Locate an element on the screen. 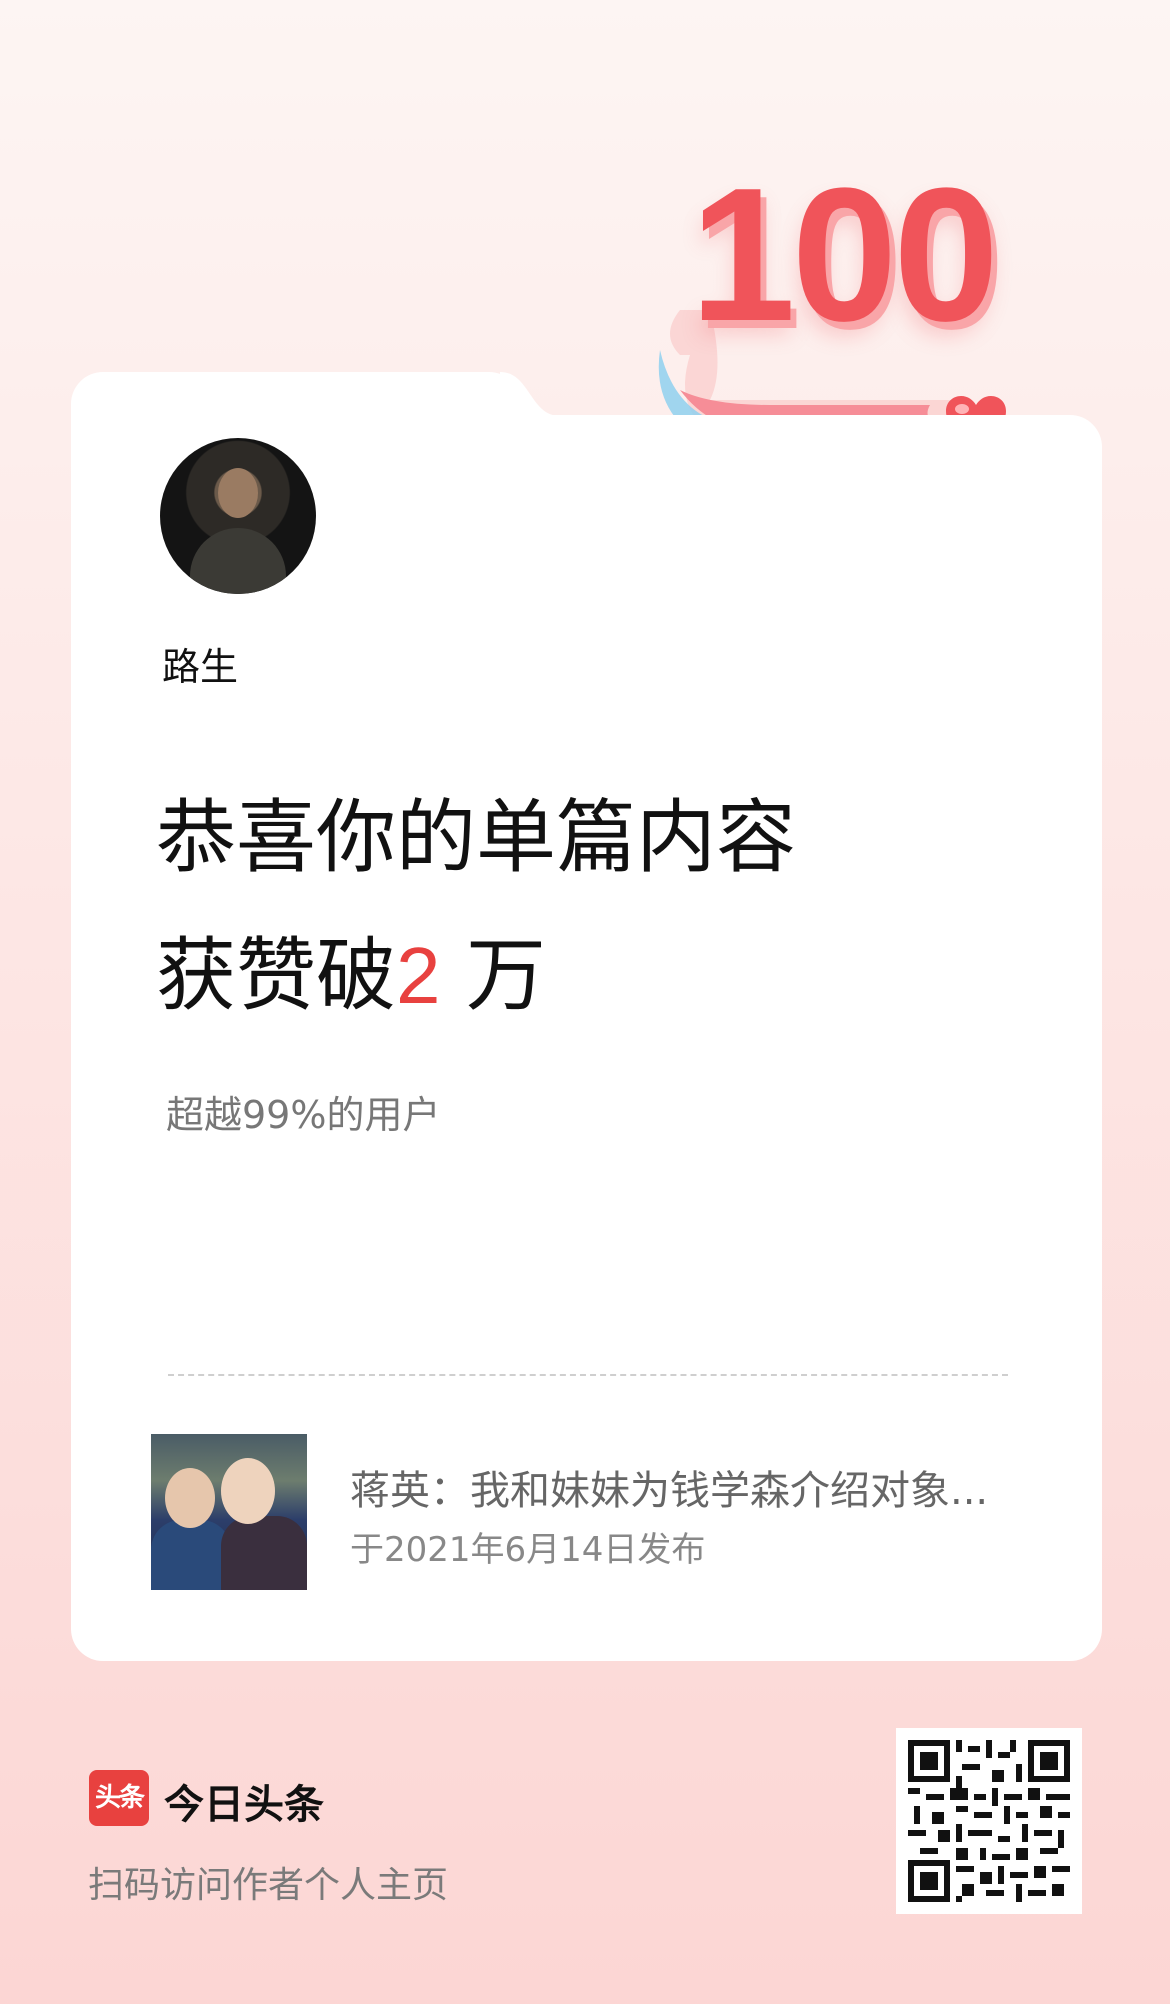 This screenshot has width=1170, height=2004. card-tab-curve is located at coordinates (530, 394).